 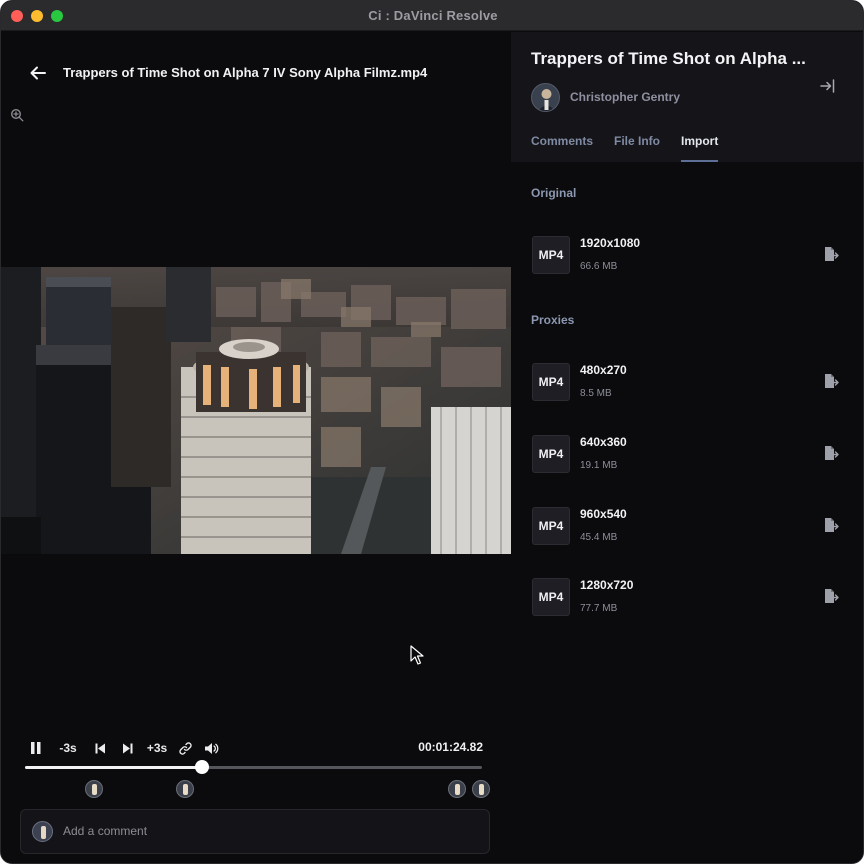 What do you see at coordinates (202, 767) in the screenshot?
I see `progress-thumb` at bounding box center [202, 767].